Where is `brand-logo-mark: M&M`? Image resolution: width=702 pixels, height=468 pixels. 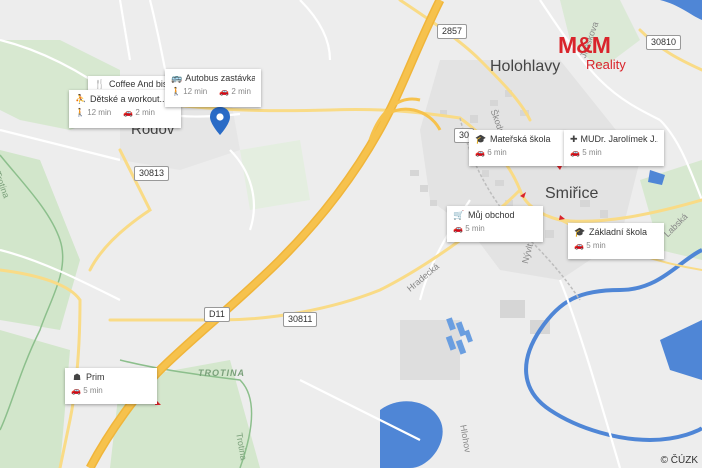 brand-logo-mark: M&M is located at coordinates (584, 45).